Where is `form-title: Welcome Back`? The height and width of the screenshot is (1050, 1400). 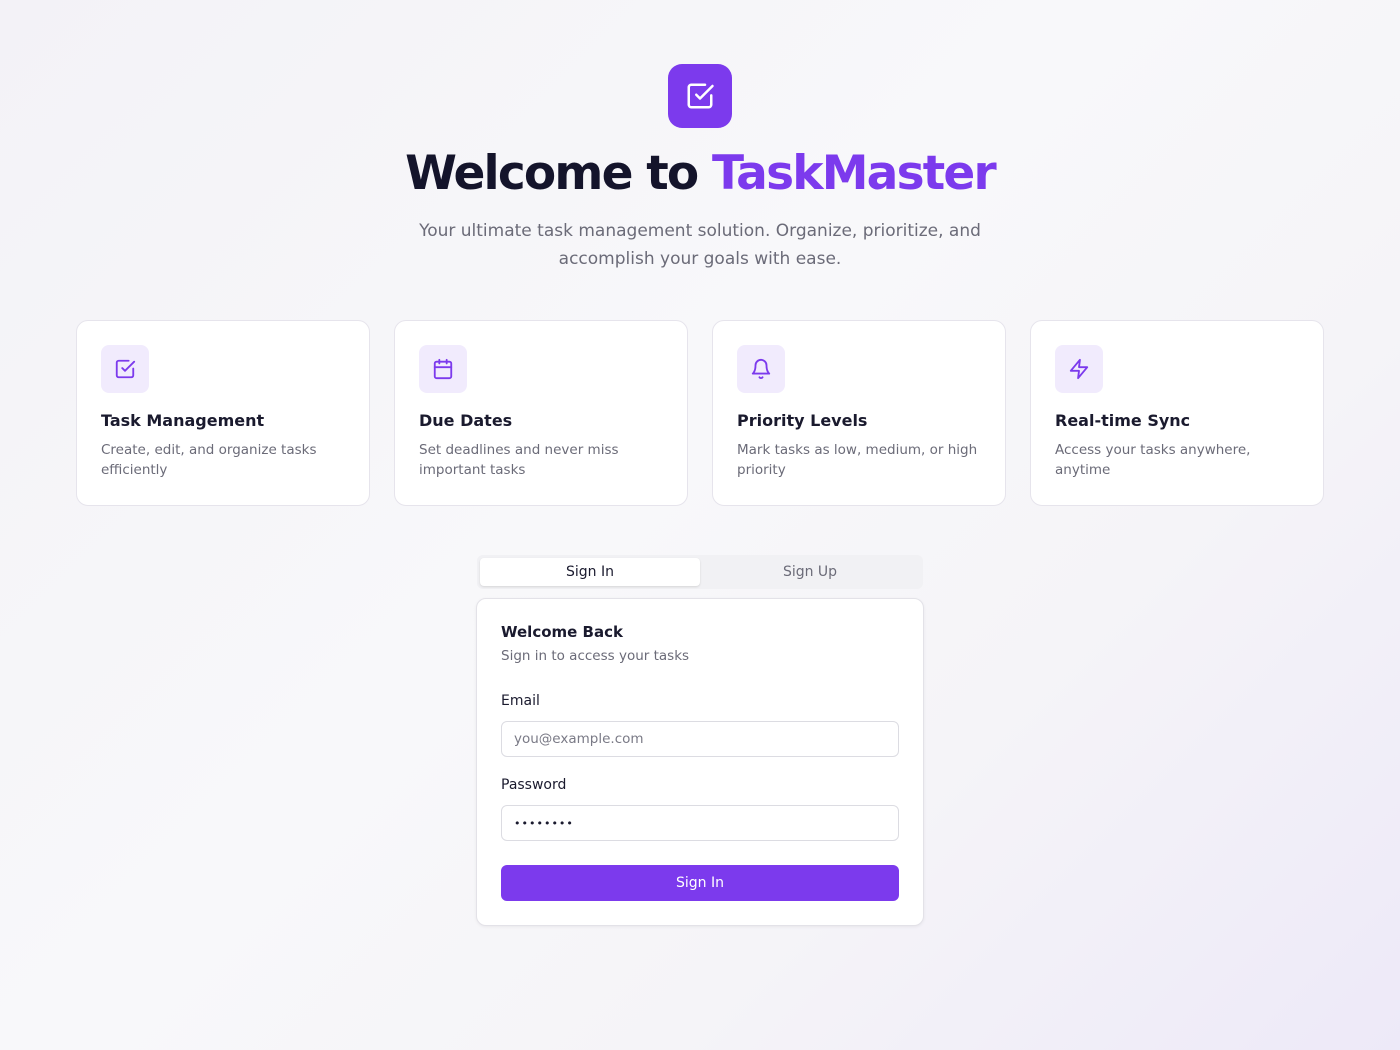 form-title: Welcome Back is located at coordinates (562, 632).